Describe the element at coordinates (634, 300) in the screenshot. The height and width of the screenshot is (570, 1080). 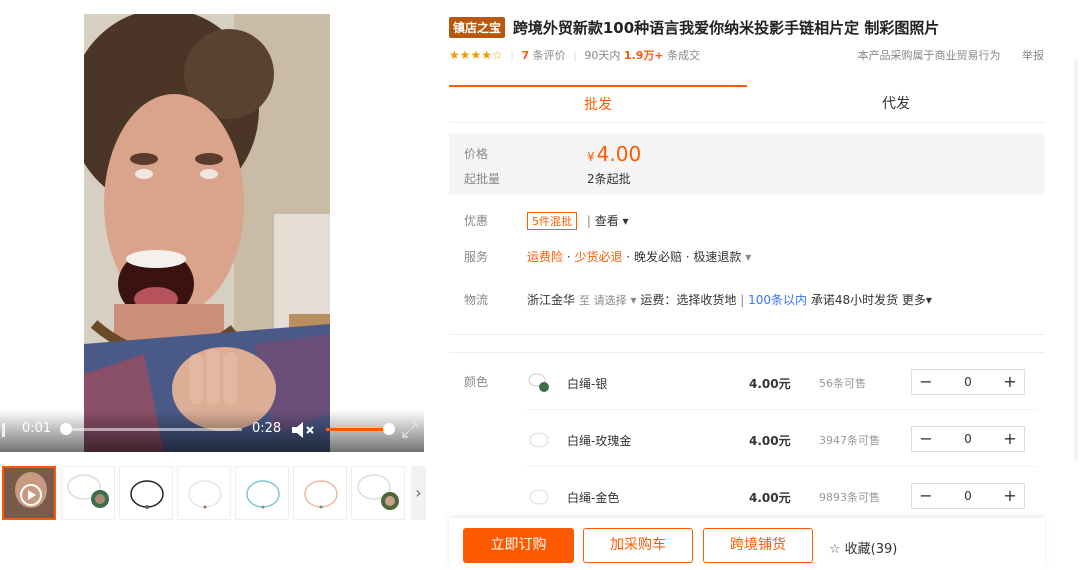
I see `destination-chevron-icon: ▾` at that location.